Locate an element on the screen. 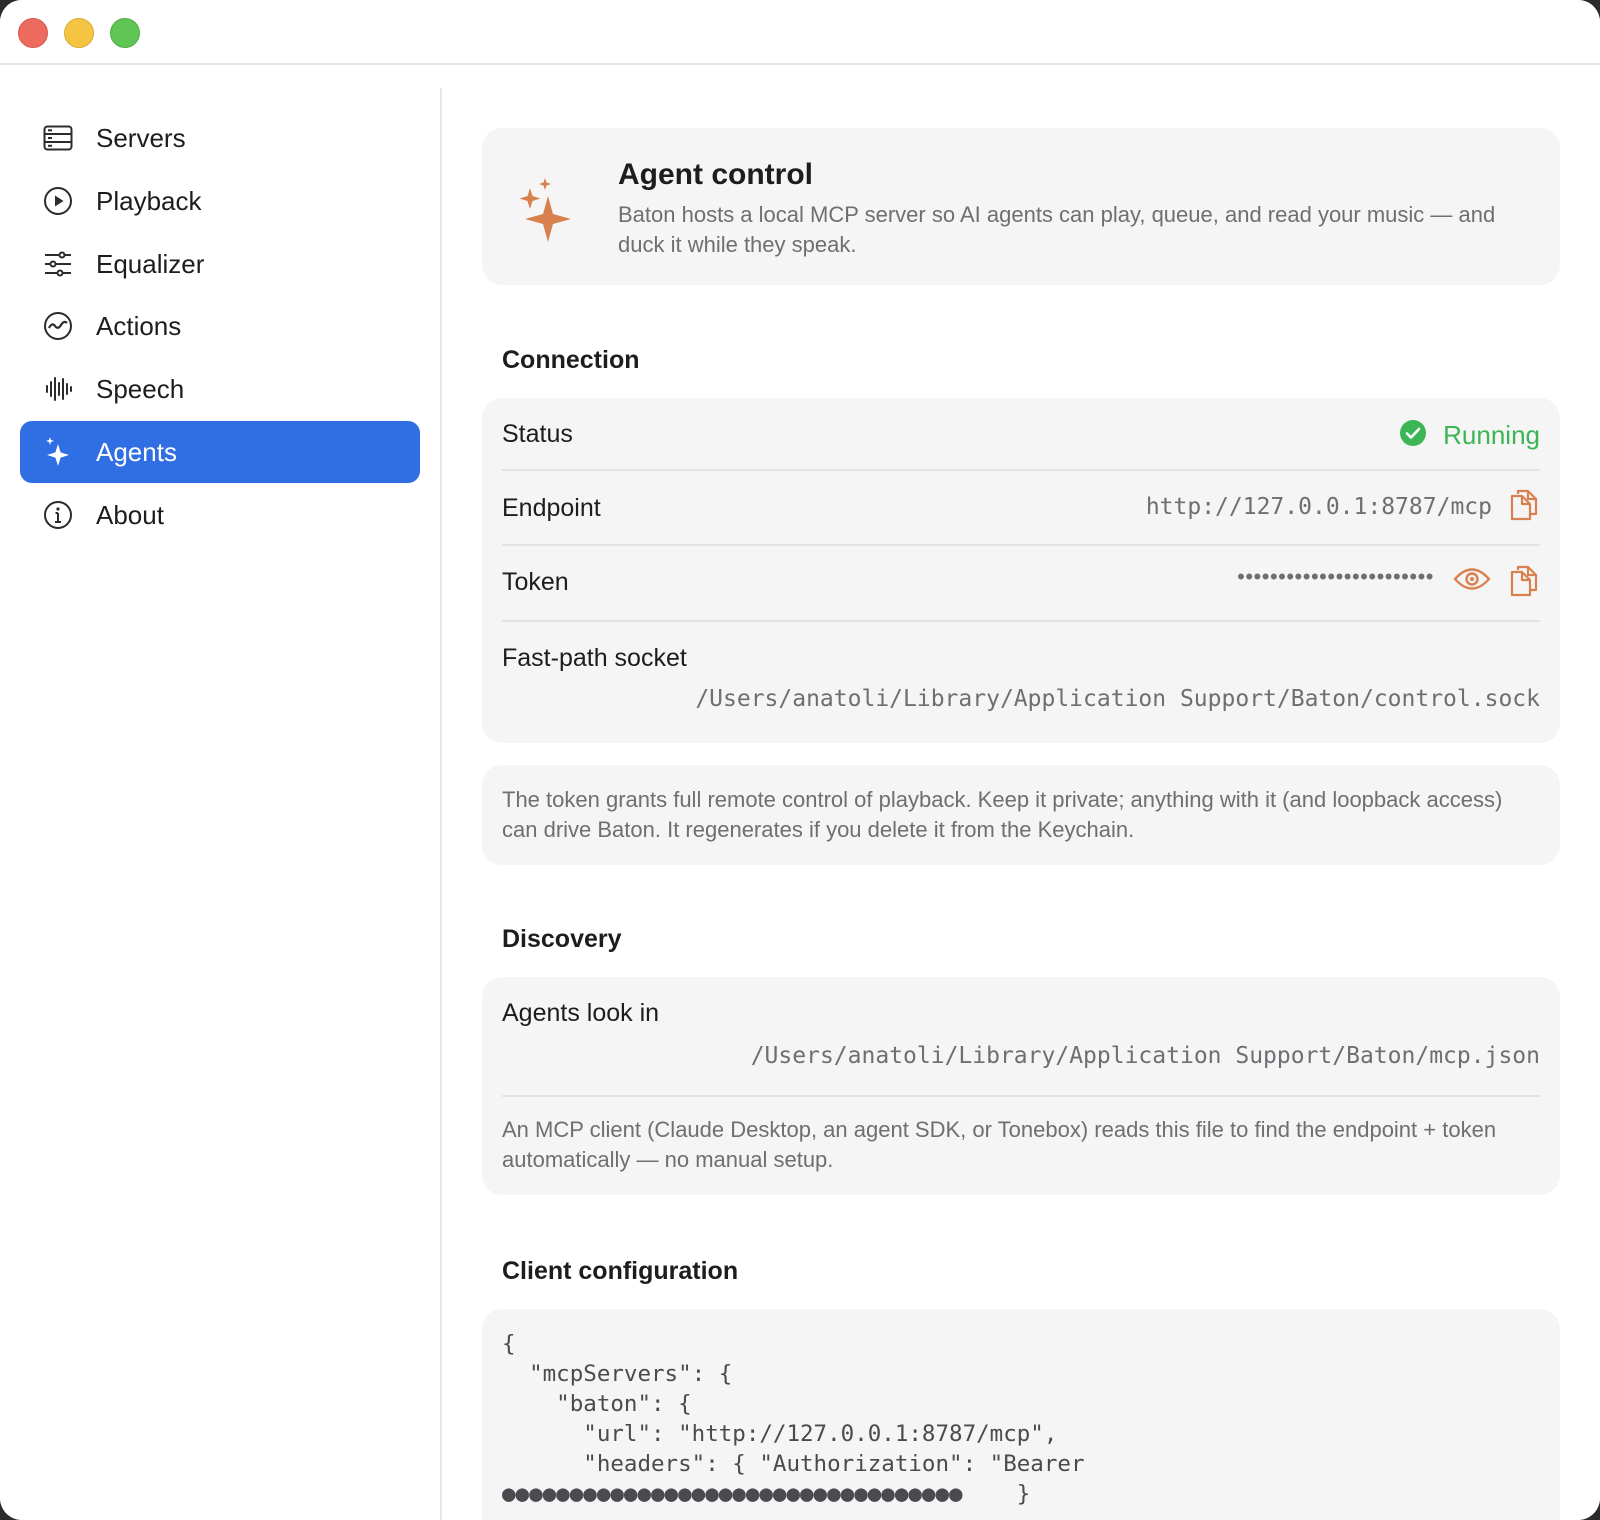 The width and height of the screenshot is (1600, 1520). checkmark-circle-icon is located at coordinates (1413, 435).